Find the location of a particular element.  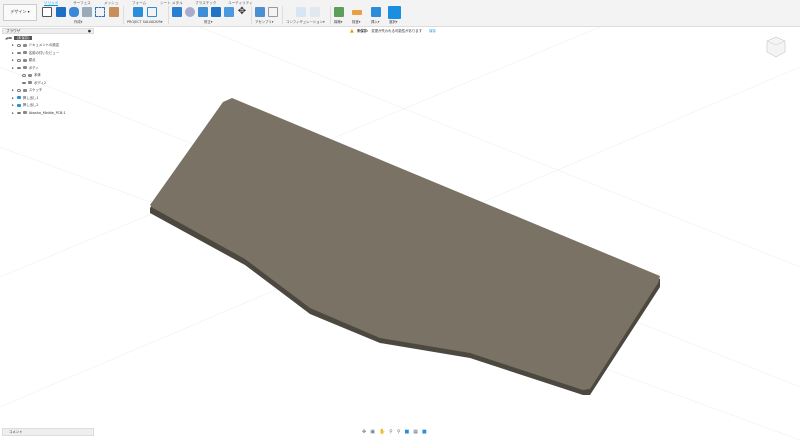

tree-root: ◢ (未保存) is located at coordinates (48, 38).